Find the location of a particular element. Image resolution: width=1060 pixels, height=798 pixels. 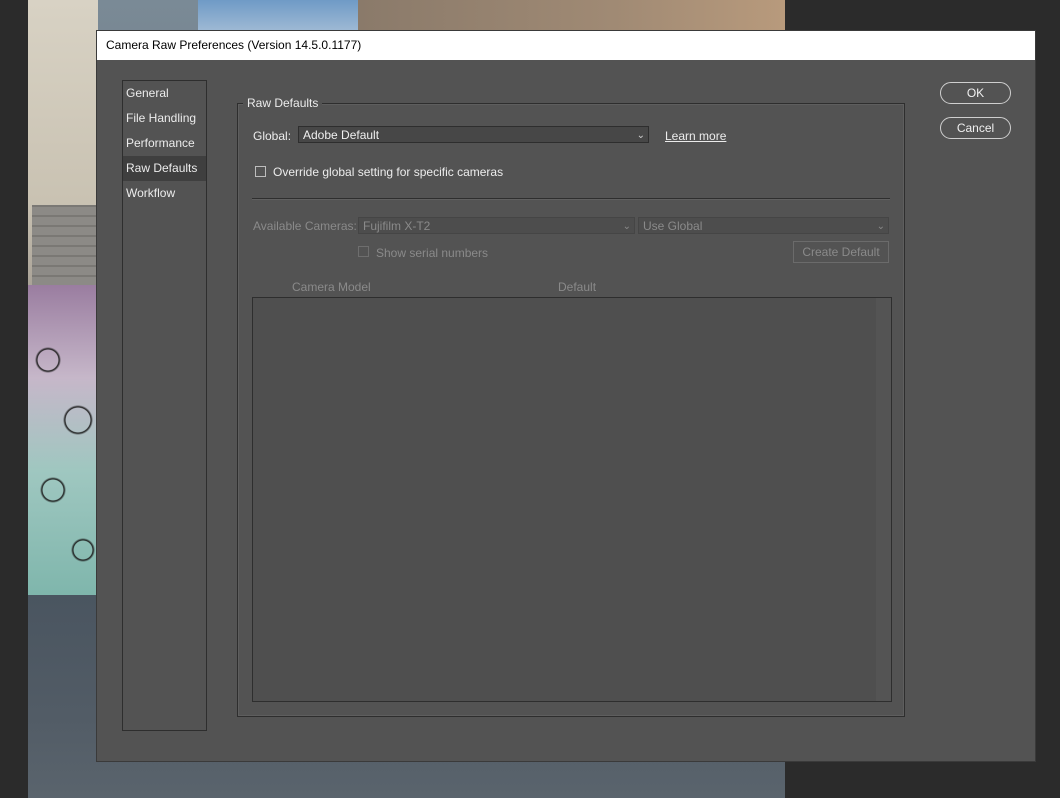

table-scrollbar is located at coordinates (883, 499).